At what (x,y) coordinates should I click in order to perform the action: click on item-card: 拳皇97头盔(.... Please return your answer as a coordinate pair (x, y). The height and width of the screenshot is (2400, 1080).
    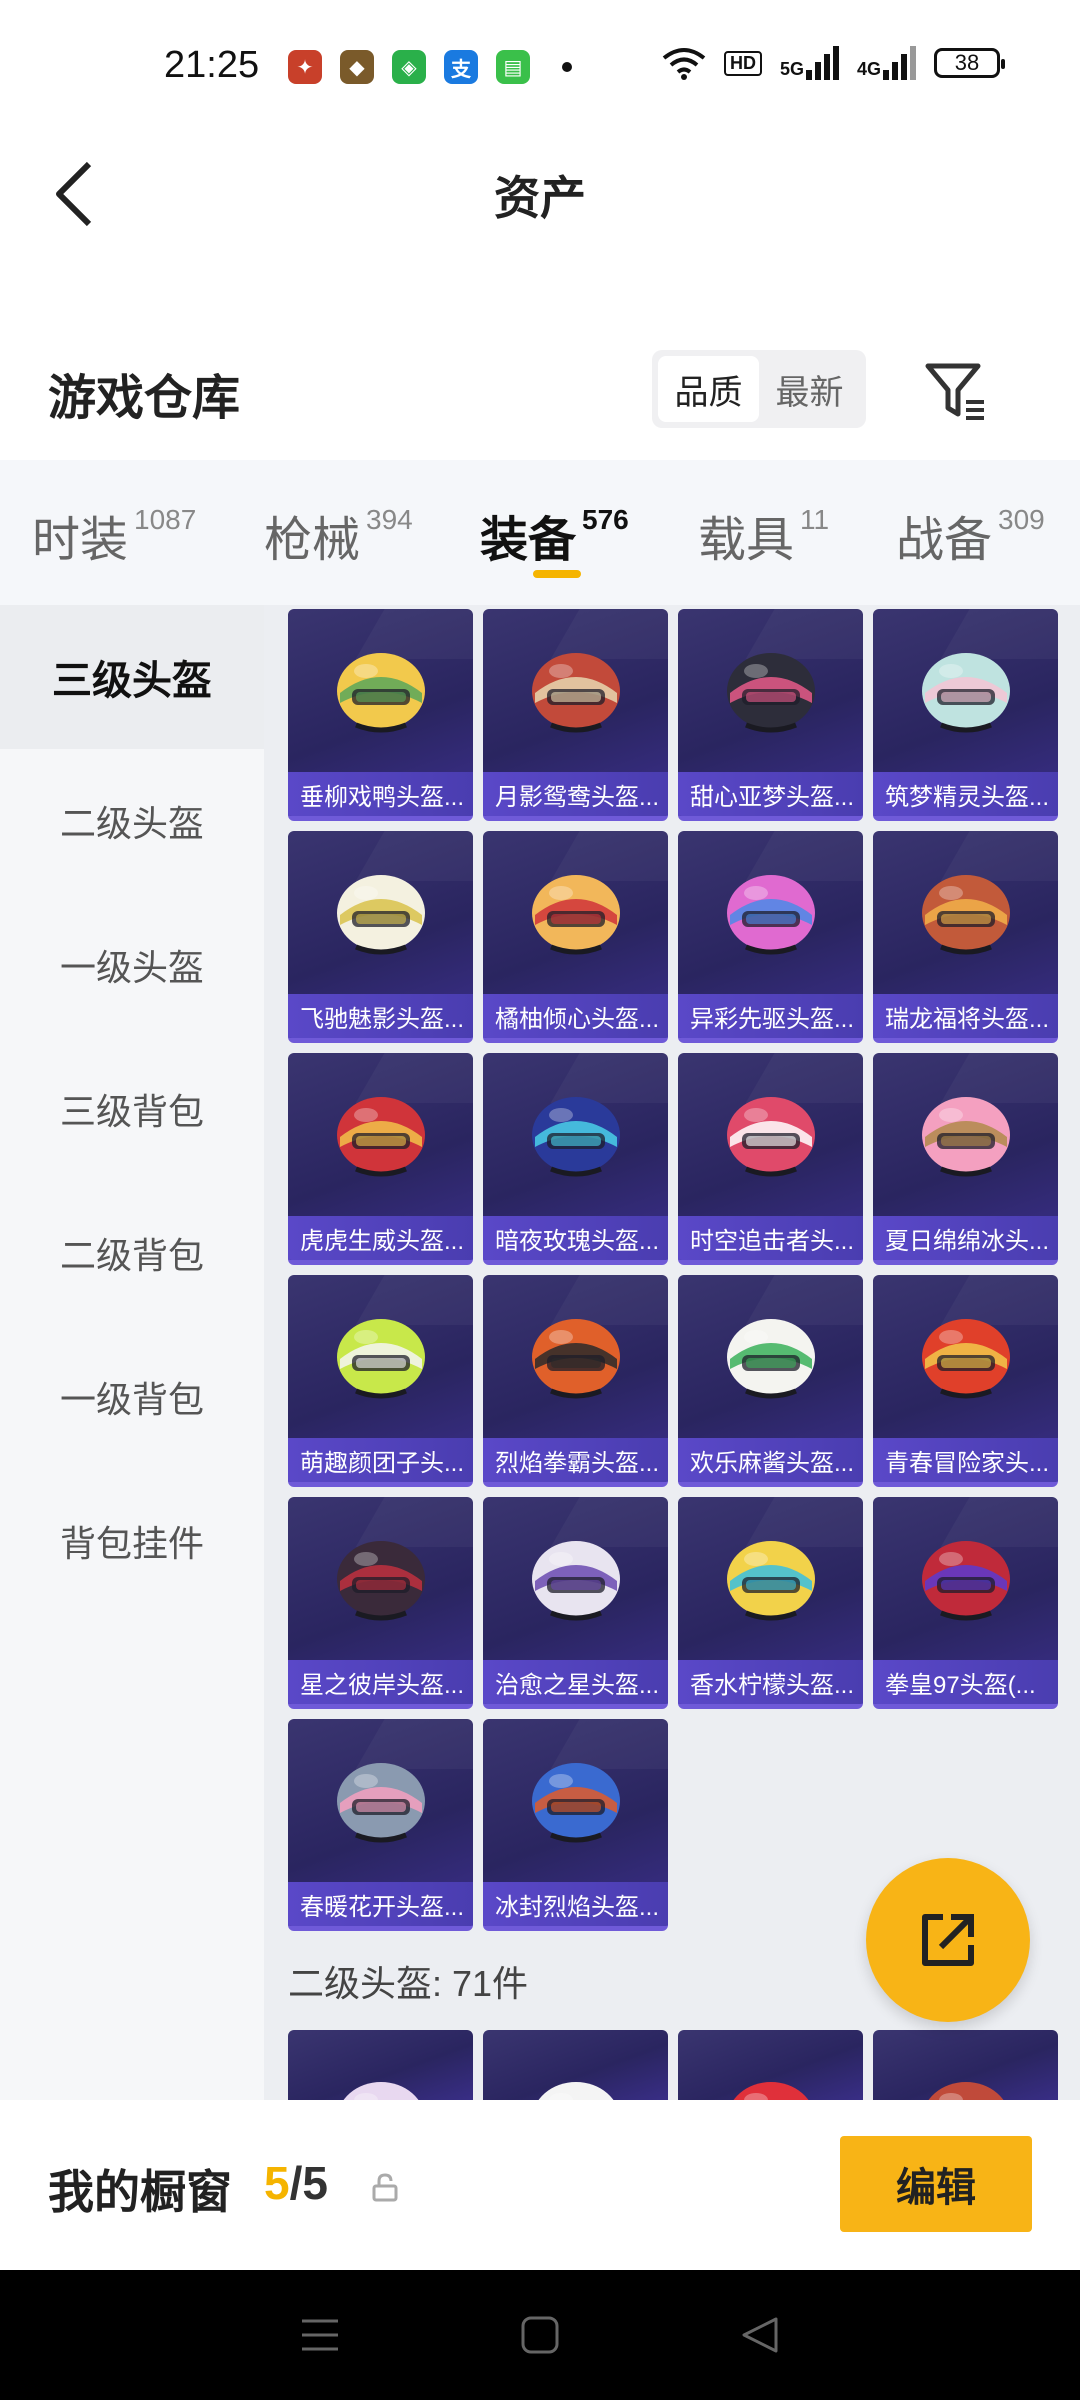
    Looking at the image, I should click on (965, 1603).